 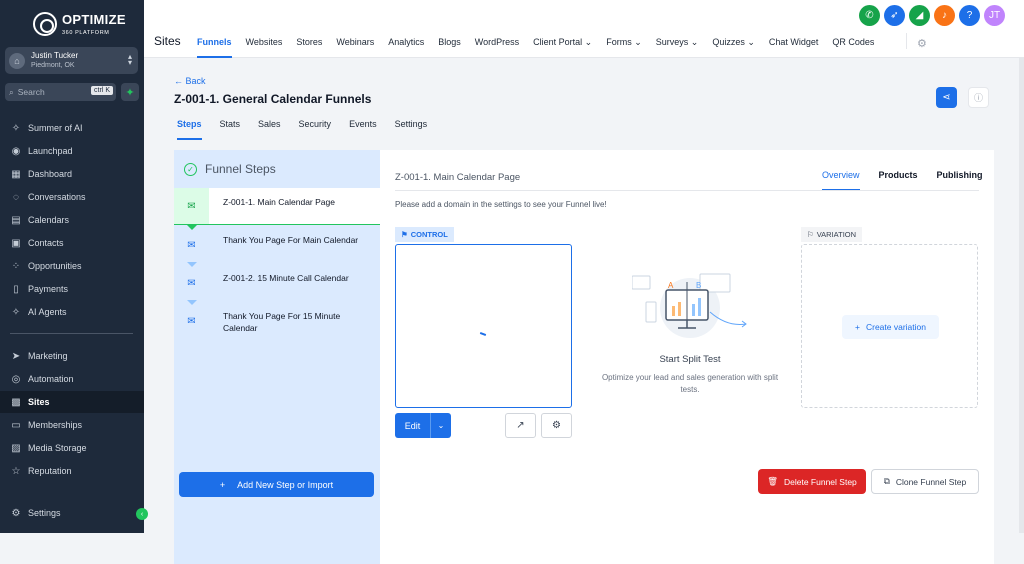 What do you see at coordinates (894, 15) in the screenshot?
I see `navigation-button: ➶` at bounding box center [894, 15].